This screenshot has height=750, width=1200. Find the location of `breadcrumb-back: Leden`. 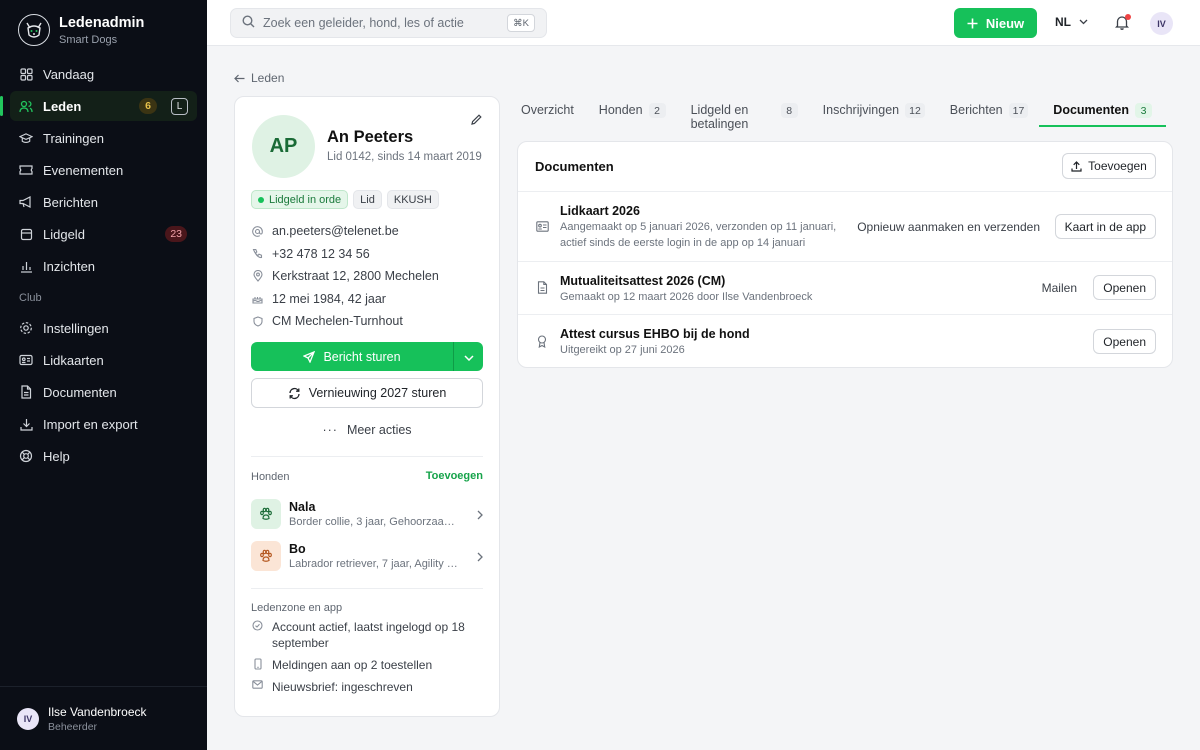

breadcrumb-back: Leden is located at coordinates (259, 78).